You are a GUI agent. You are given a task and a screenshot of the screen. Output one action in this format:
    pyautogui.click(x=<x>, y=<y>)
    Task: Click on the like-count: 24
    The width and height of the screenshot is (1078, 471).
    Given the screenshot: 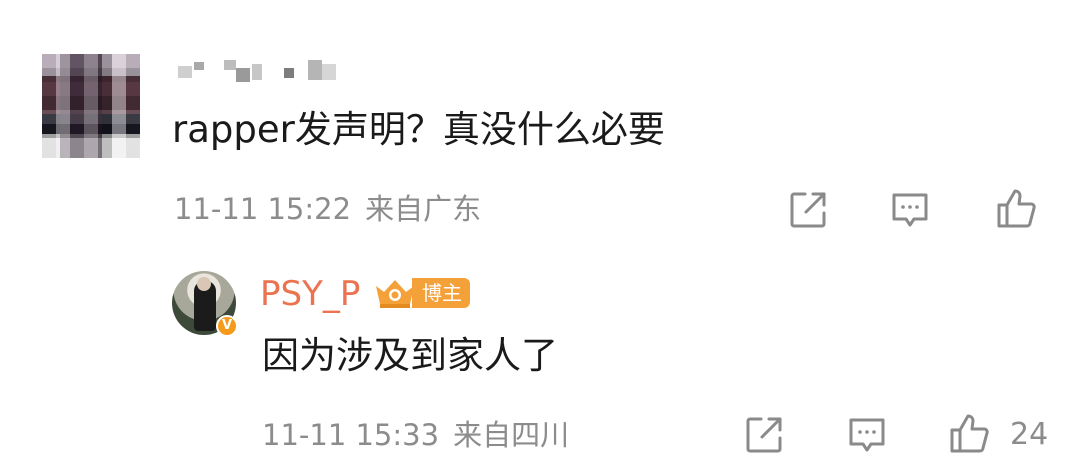 What is the action you would take?
    pyautogui.click(x=1029, y=434)
    